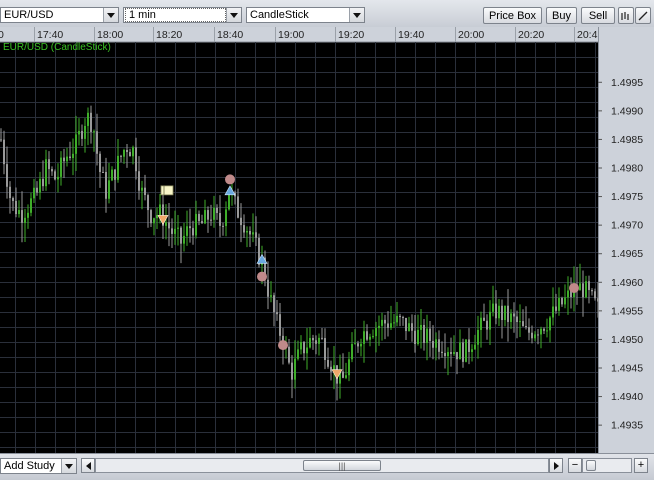  I want to click on interval-select: 1 min, so click(182, 15).